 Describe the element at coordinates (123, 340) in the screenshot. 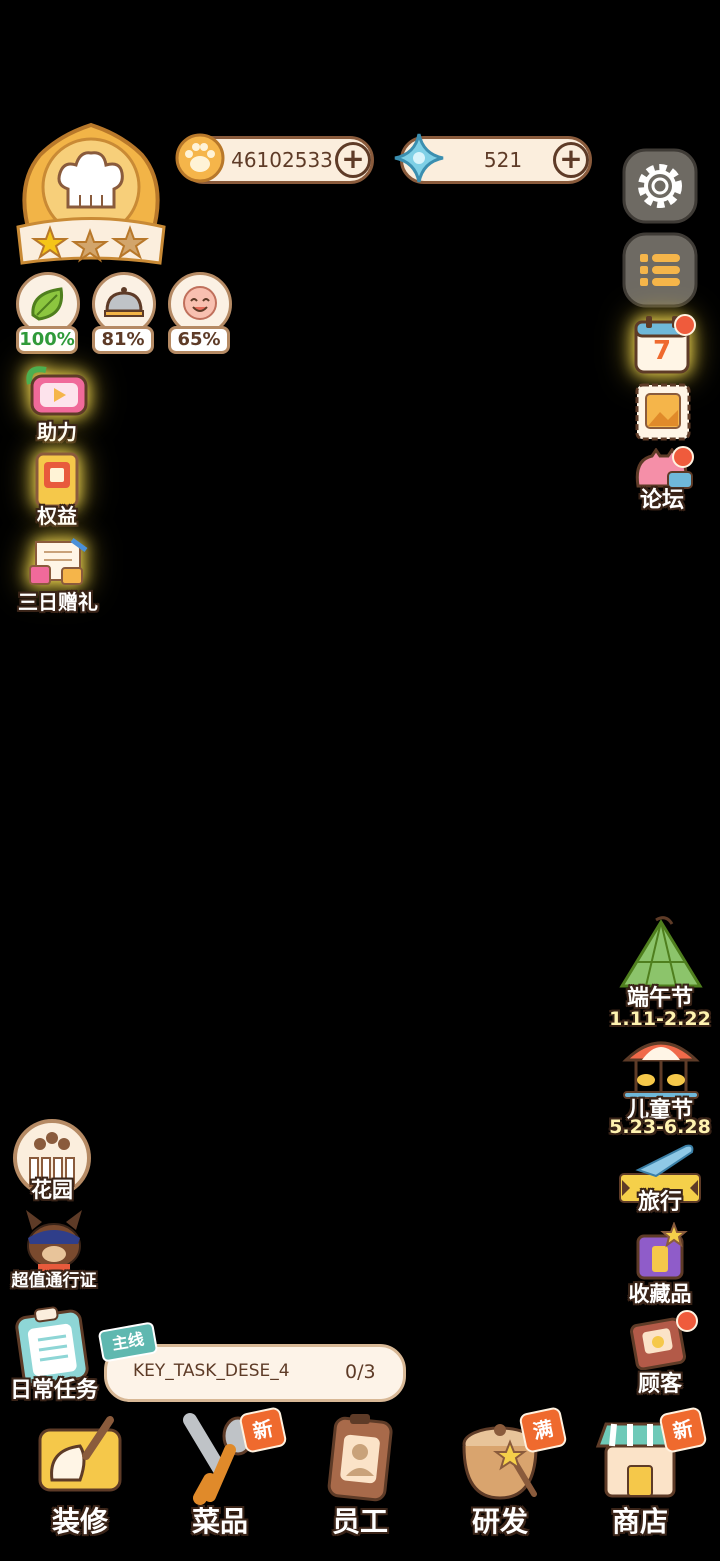

I see `service-value: 81%` at that location.